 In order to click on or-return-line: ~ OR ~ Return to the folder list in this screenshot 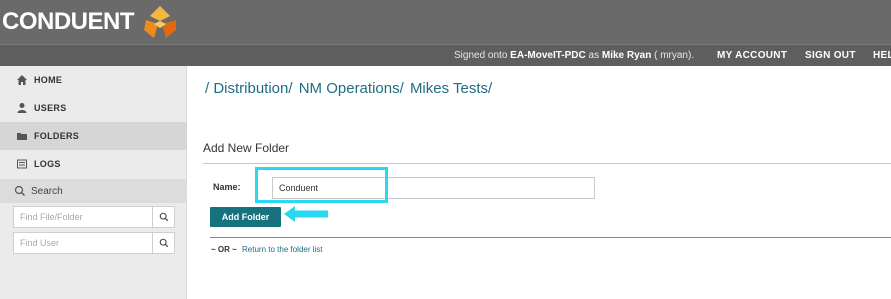, I will do `click(267, 249)`.